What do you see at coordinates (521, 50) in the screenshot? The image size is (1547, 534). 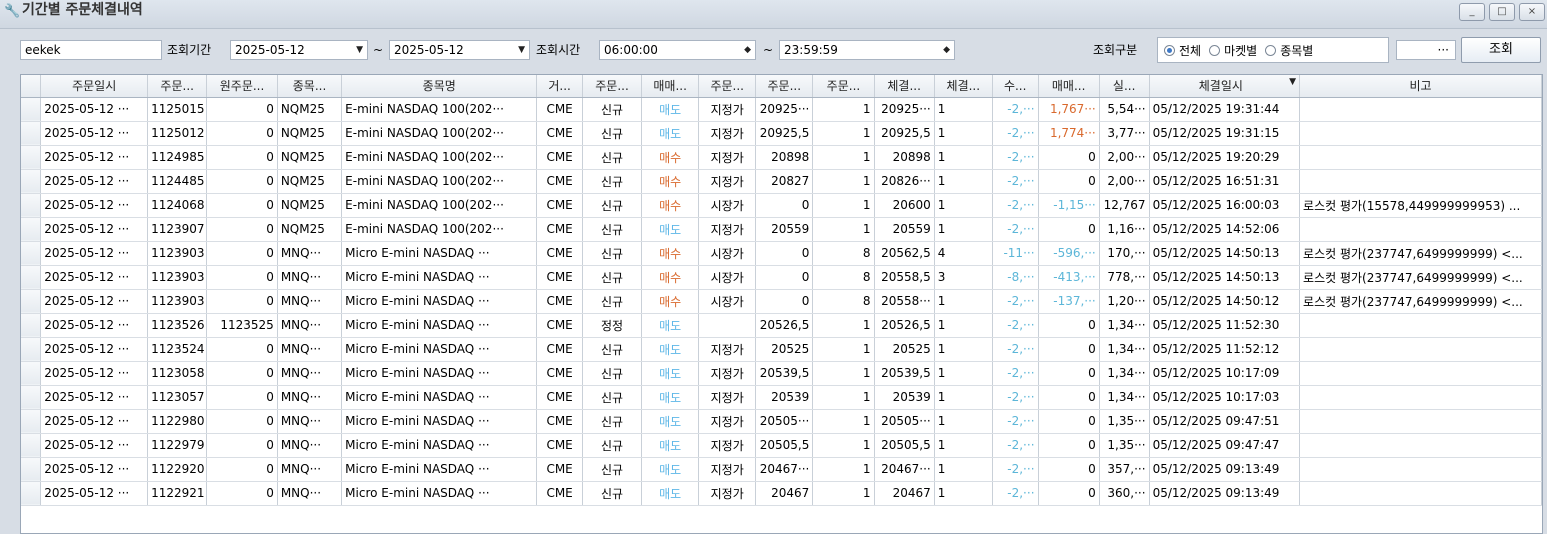 I see `dropdown-arrow-icon: ▼` at bounding box center [521, 50].